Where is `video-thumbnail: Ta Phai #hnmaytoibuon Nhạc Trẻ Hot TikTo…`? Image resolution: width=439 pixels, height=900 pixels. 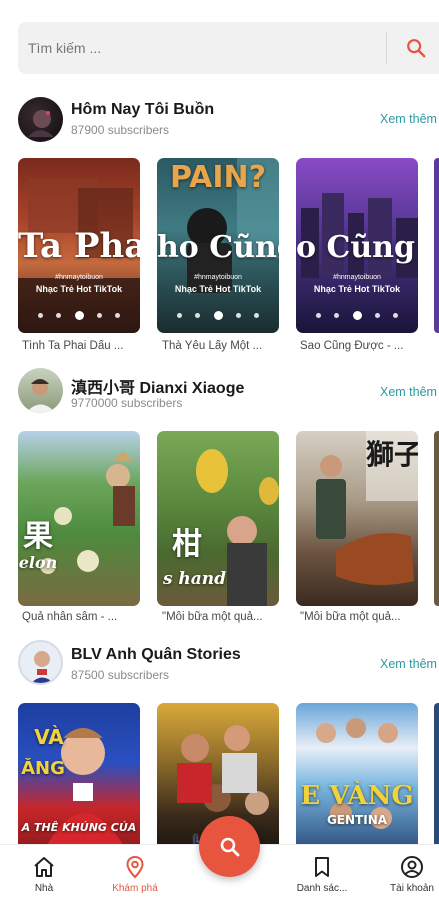
video-thumbnail: Ta Phai #hnmaytoibuon Nhạc Trẻ Hot TikTo… is located at coordinates (79, 245).